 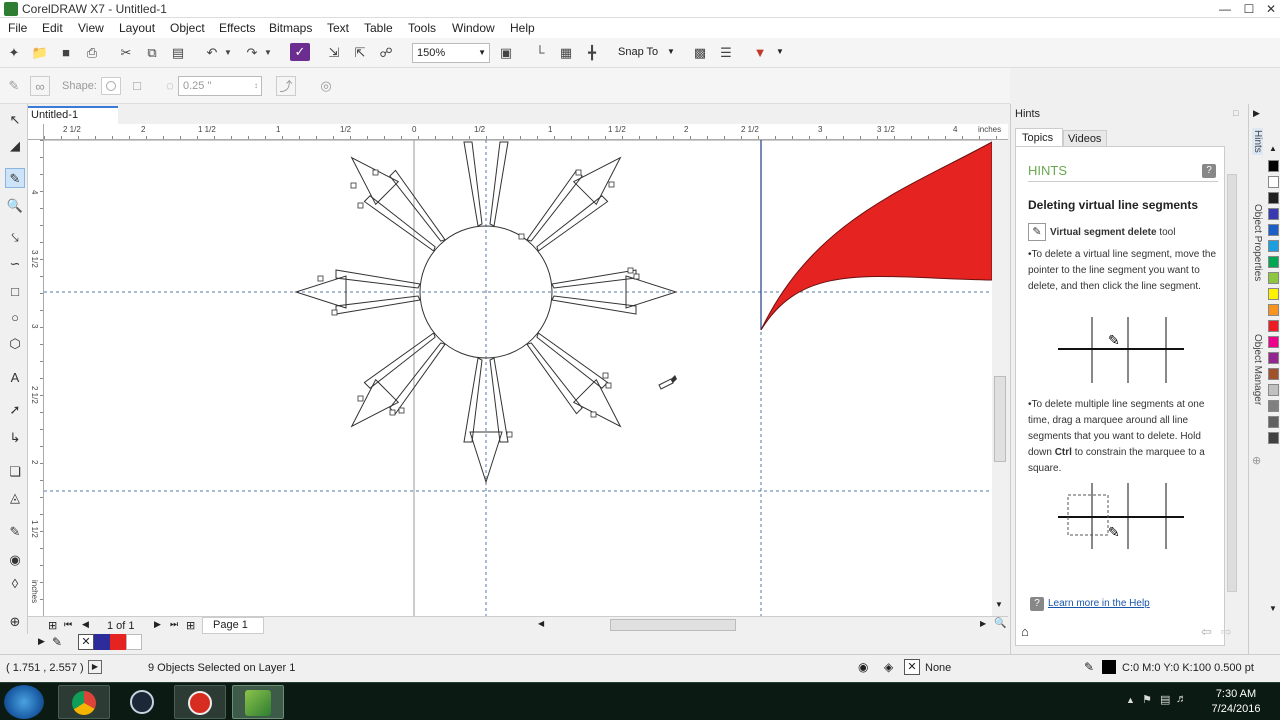 I want to click on artistic-media-tool-icon: ∽, so click(x=15, y=264).